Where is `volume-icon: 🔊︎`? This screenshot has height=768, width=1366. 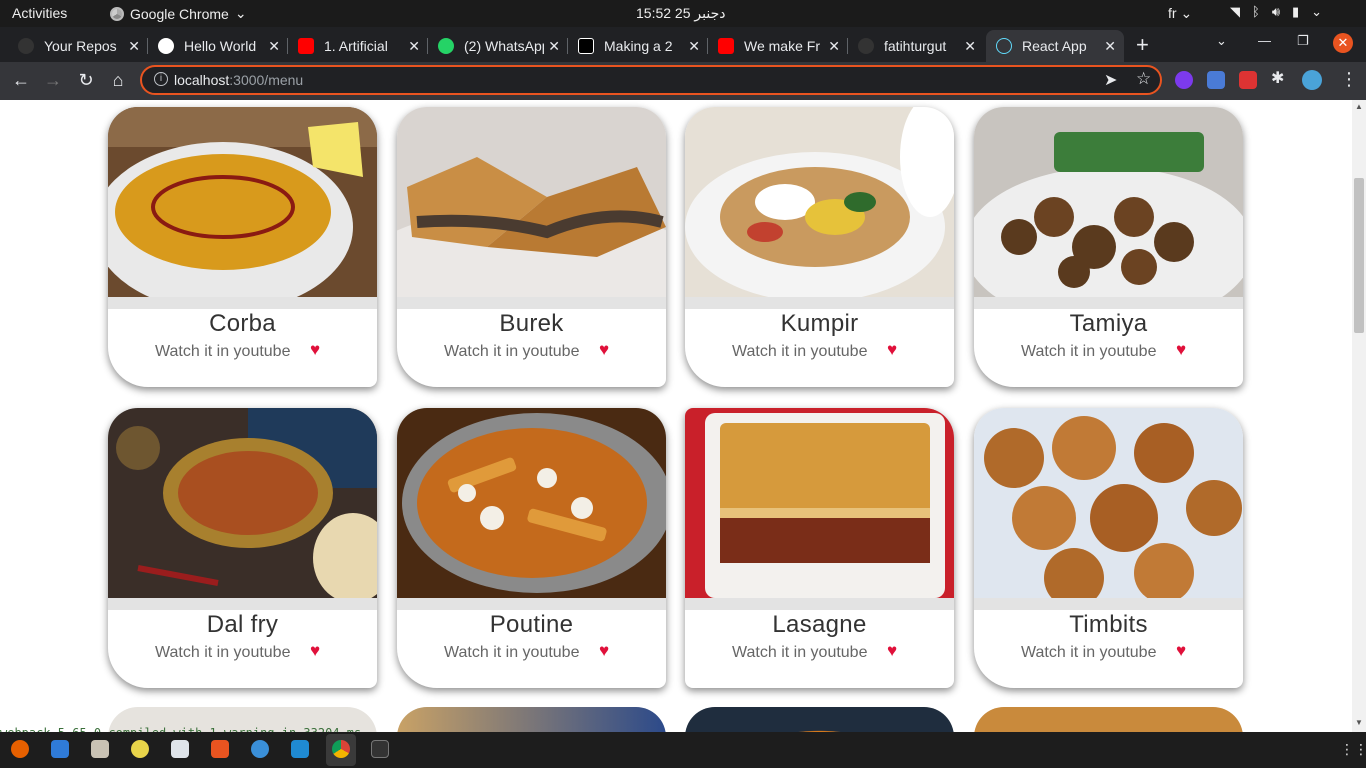
volume-icon: 🔊︎ is located at coordinates (1276, 11).